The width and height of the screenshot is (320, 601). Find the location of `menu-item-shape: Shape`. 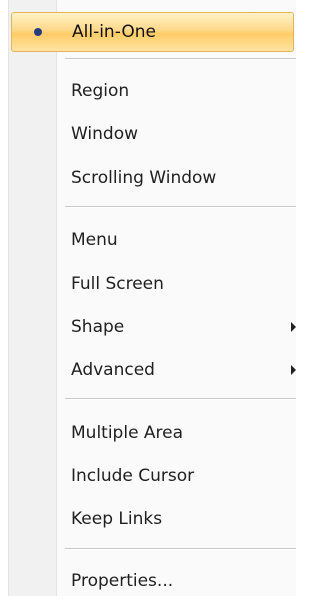

menu-item-shape: Shape is located at coordinates (153, 327).